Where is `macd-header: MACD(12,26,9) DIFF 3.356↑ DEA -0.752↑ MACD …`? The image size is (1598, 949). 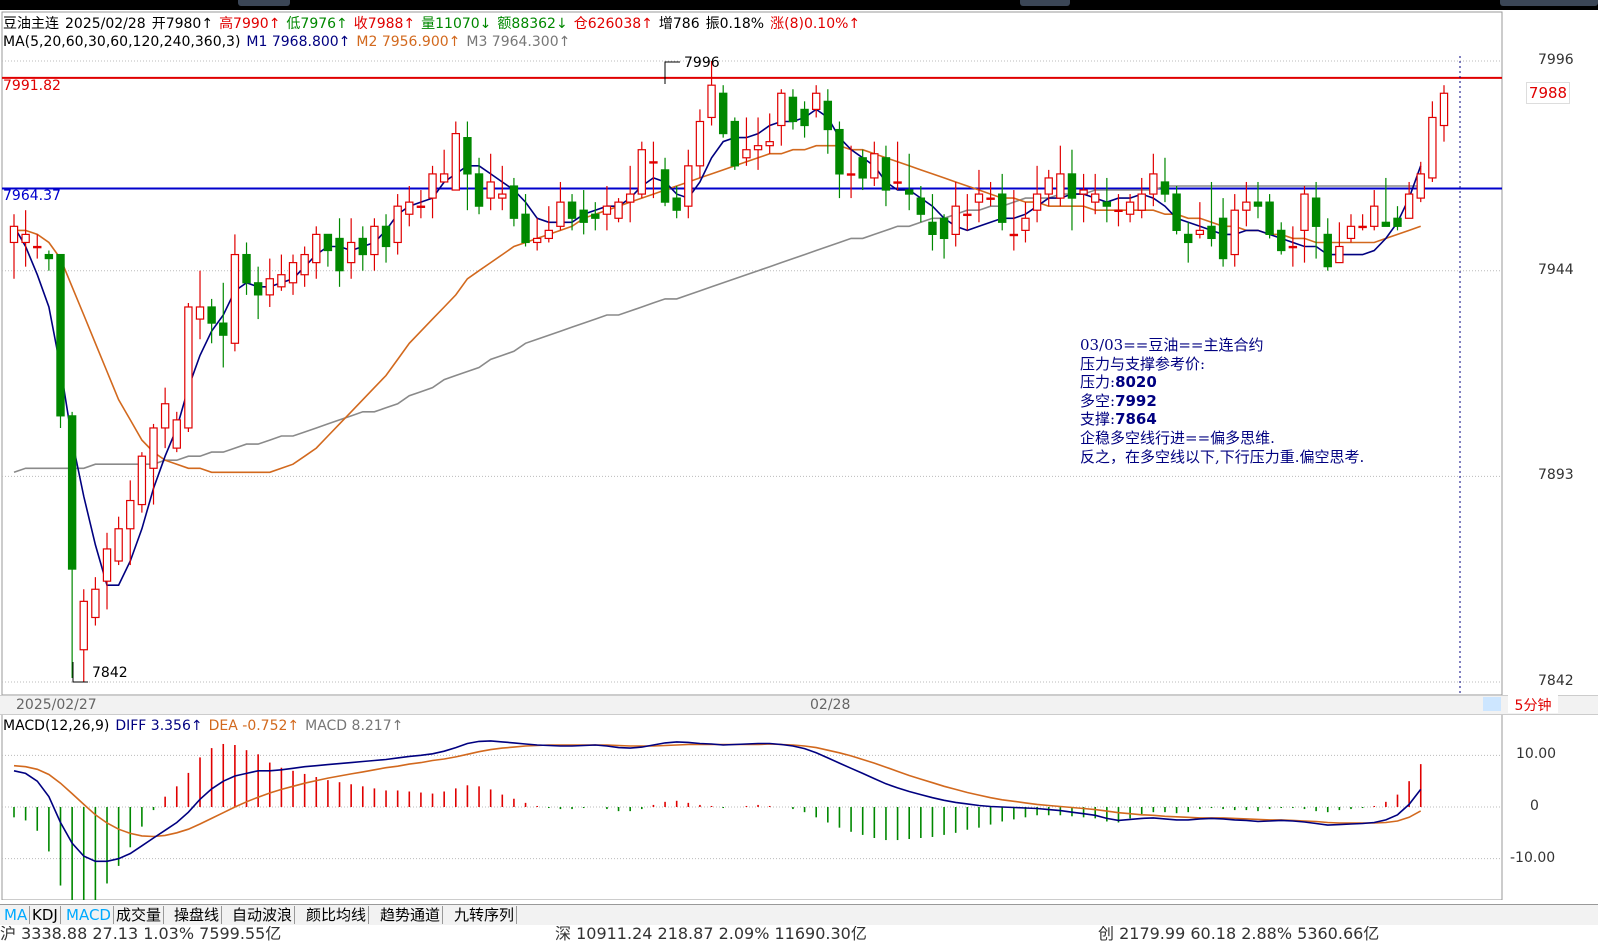 macd-header: MACD(12,26,9) DIFF 3.356↑ DEA -0.752↑ MACD … is located at coordinates (206, 726).